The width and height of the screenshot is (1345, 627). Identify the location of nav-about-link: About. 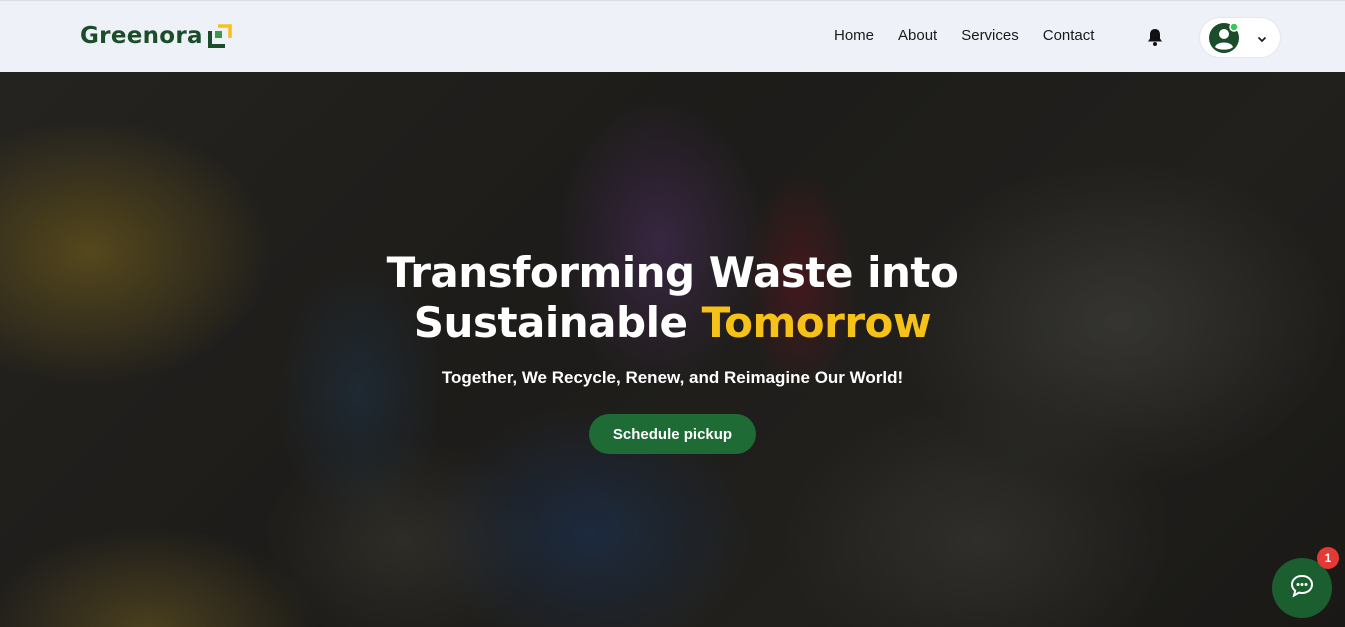
(917, 35).